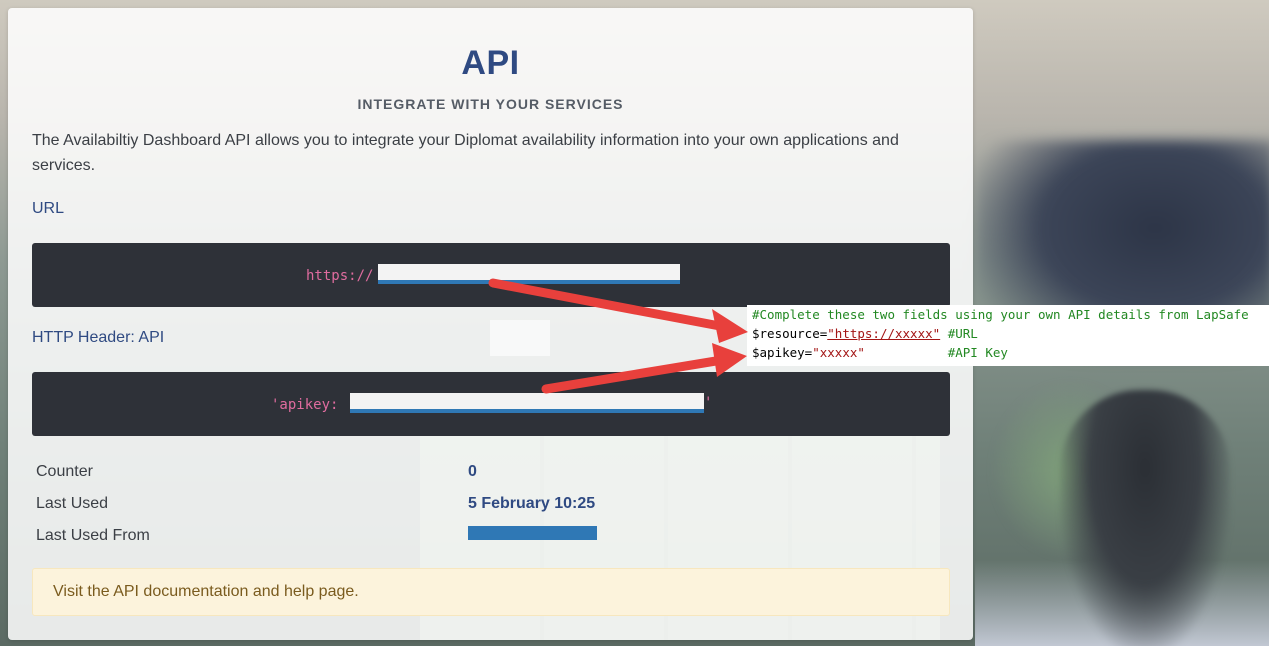  I want to click on apikey-redaction, so click(527, 403).